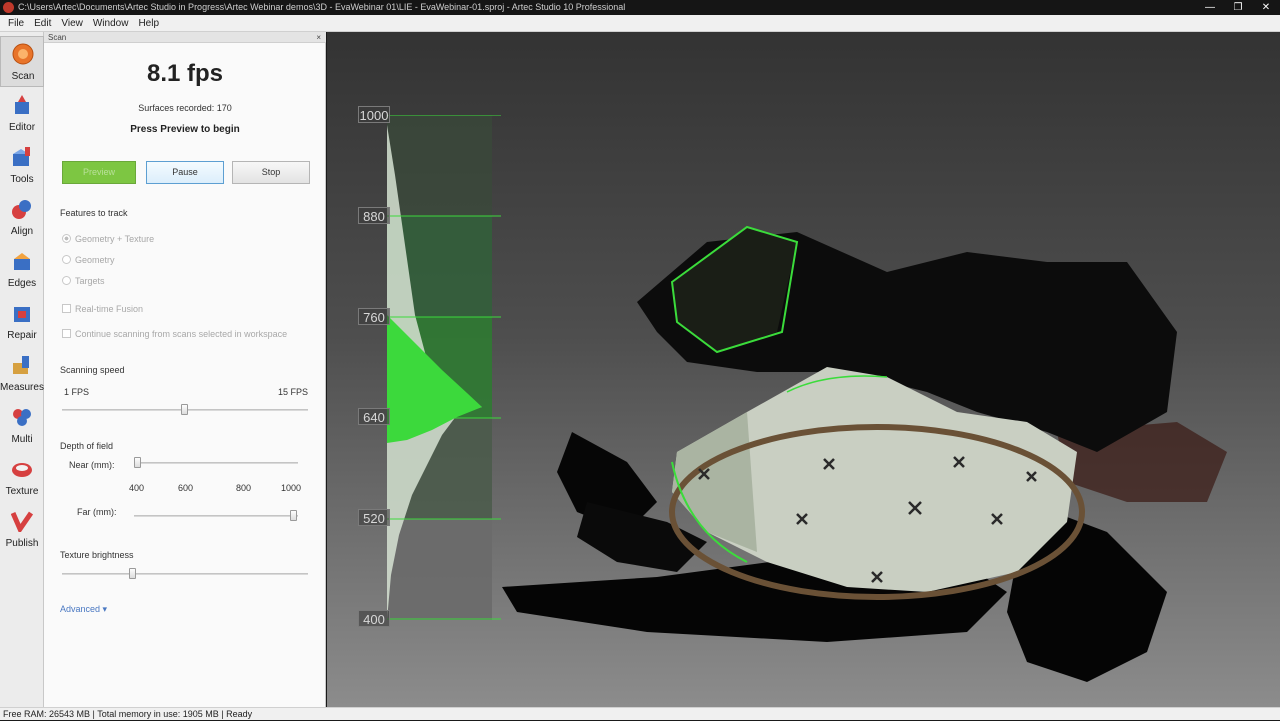  Describe the element at coordinates (22, 543) in the screenshot. I see `tool-label: Publish` at that location.